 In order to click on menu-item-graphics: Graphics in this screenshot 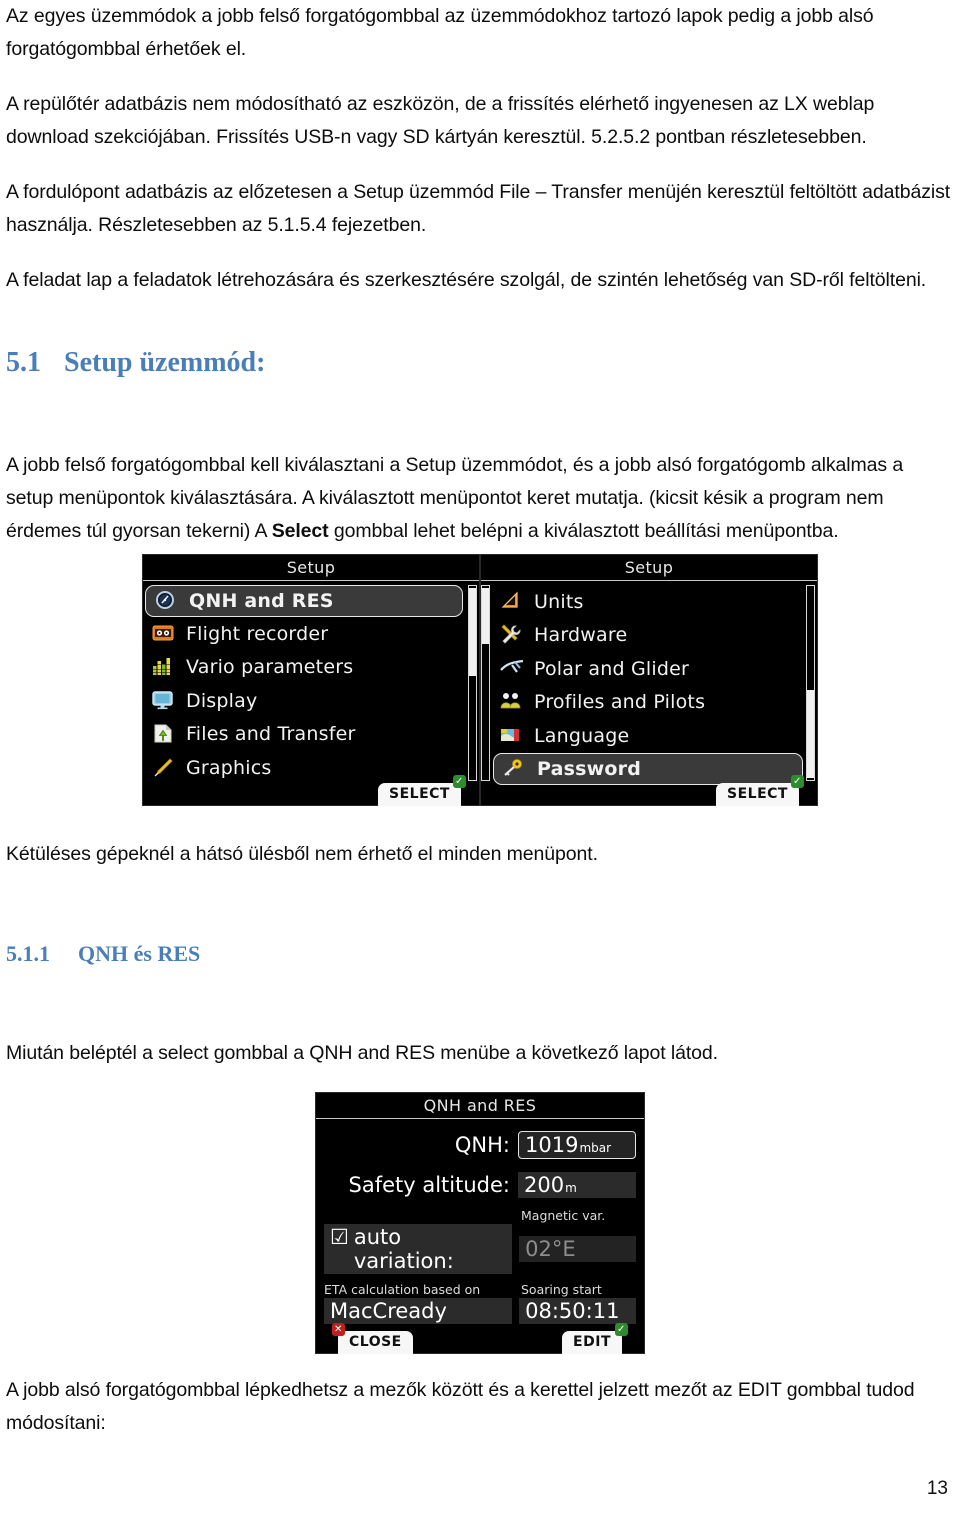, I will do `click(304, 768)`.